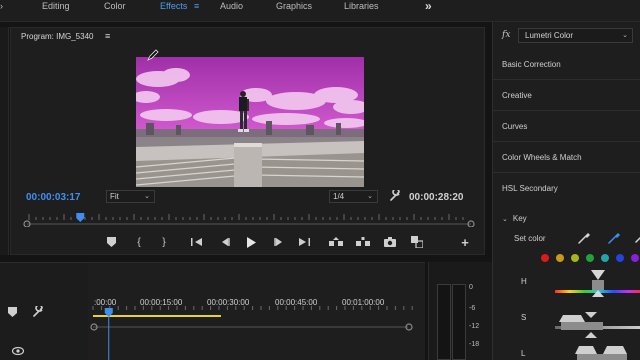  I want to click on transport-controls: { } +, so click(248, 244).